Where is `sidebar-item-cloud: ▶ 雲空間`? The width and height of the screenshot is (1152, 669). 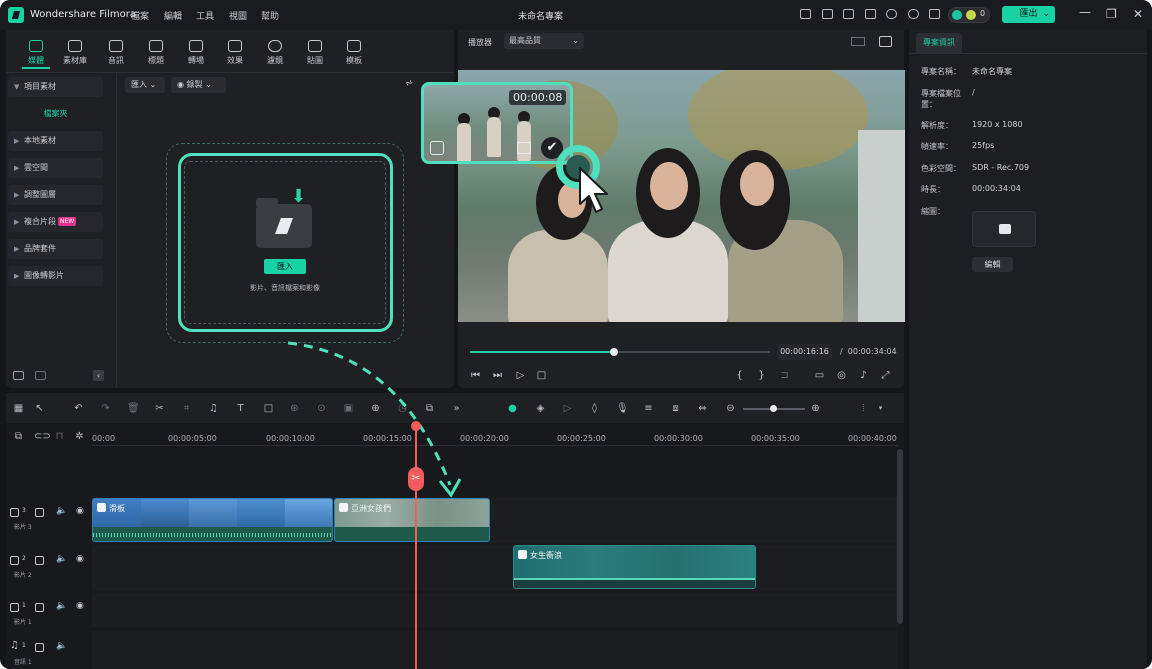
sidebar-item-cloud: ▶ 雲空間 is located at coordinates (55, 168).